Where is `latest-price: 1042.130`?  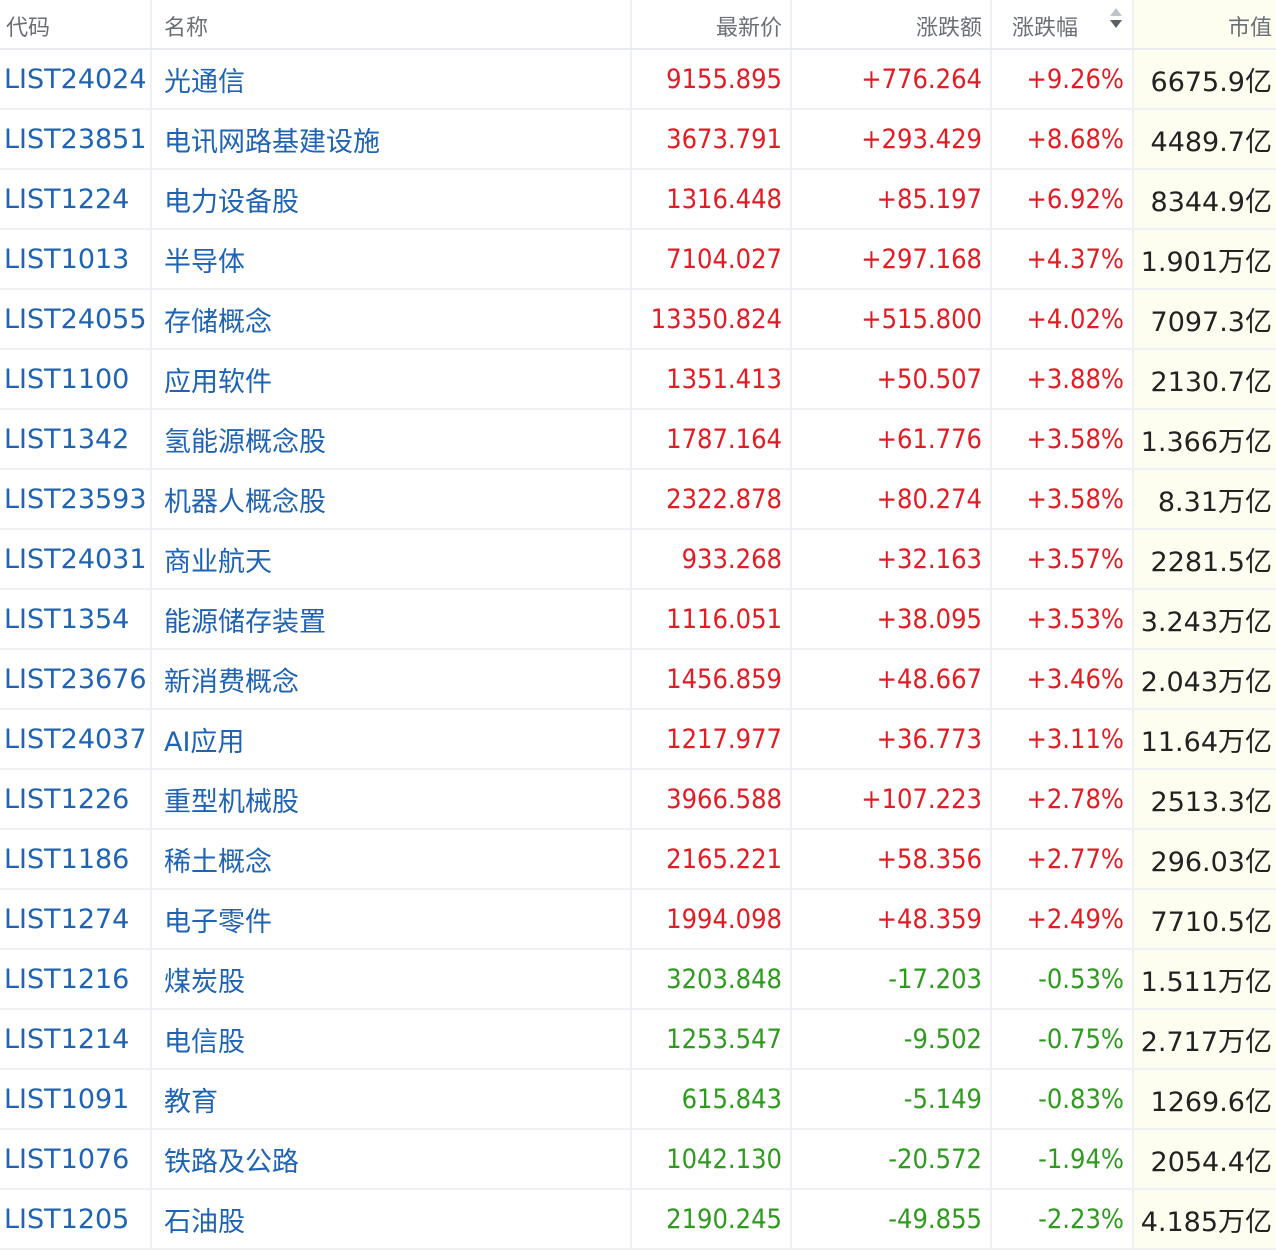 latest-price: 1042.130 is located at coordinates (724, 1159).